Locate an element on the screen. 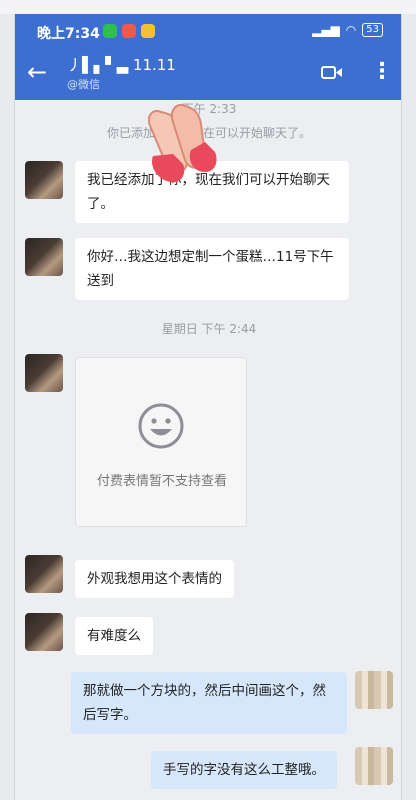 Image resolution: width=416 pixels, height=800 pixels. wifi-icon: ◠ is located at coordinates (351, 30).